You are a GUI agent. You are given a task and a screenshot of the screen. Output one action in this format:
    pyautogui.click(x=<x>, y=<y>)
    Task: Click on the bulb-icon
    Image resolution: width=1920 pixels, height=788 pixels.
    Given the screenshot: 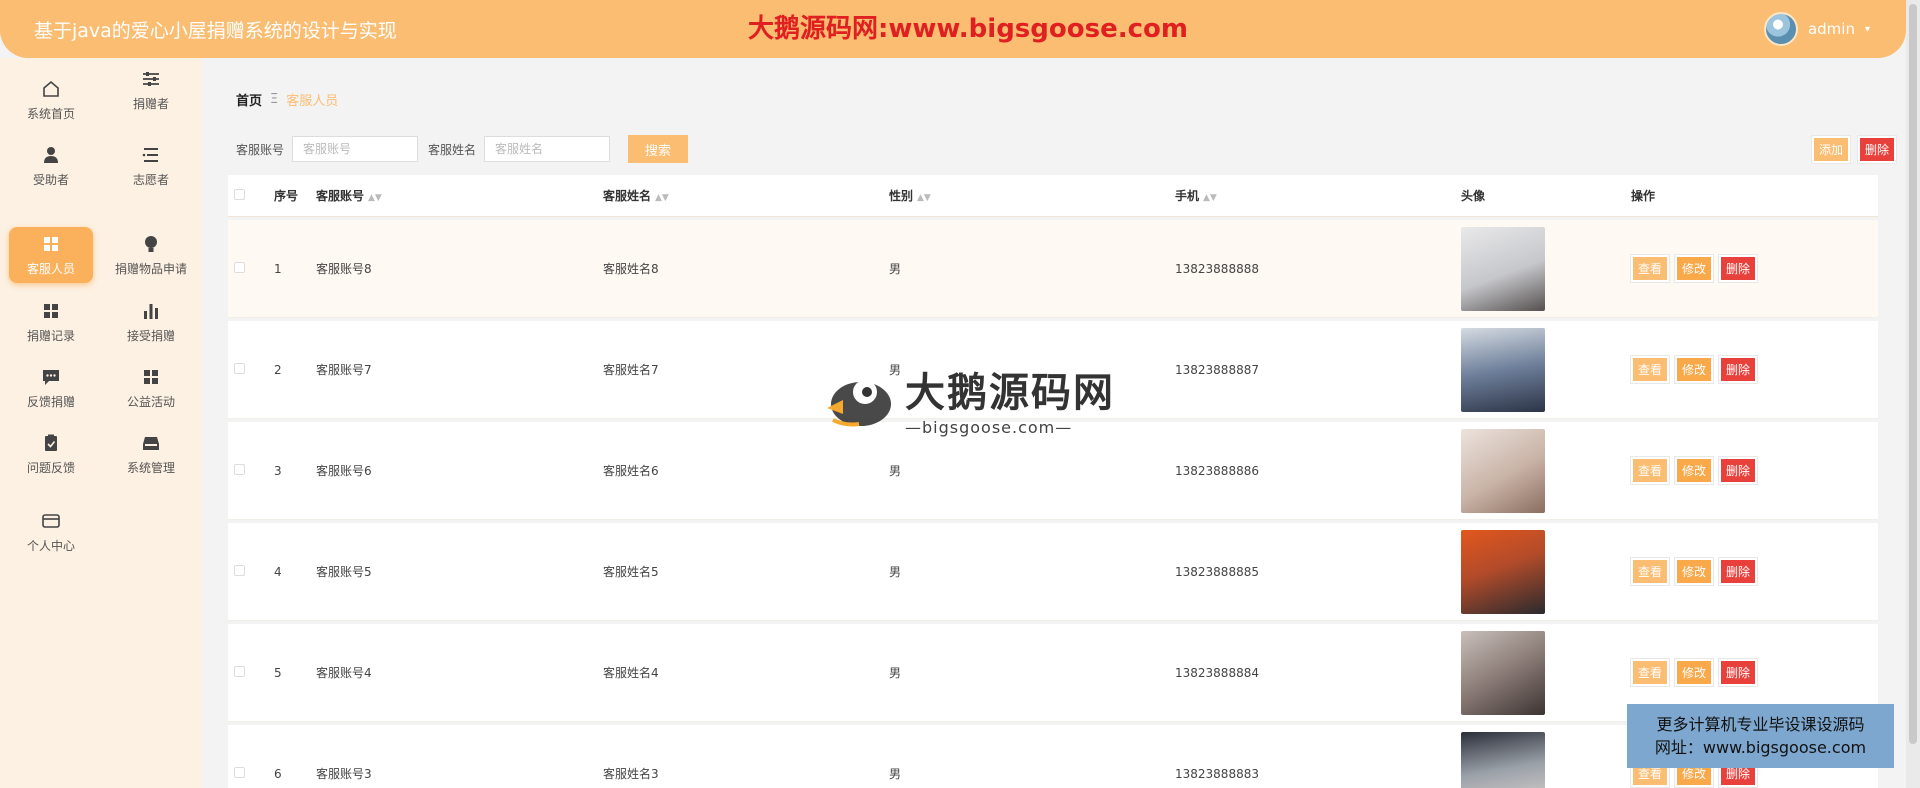 What is the action you would take?
    pyautogui.click(x=151, y=243)
    